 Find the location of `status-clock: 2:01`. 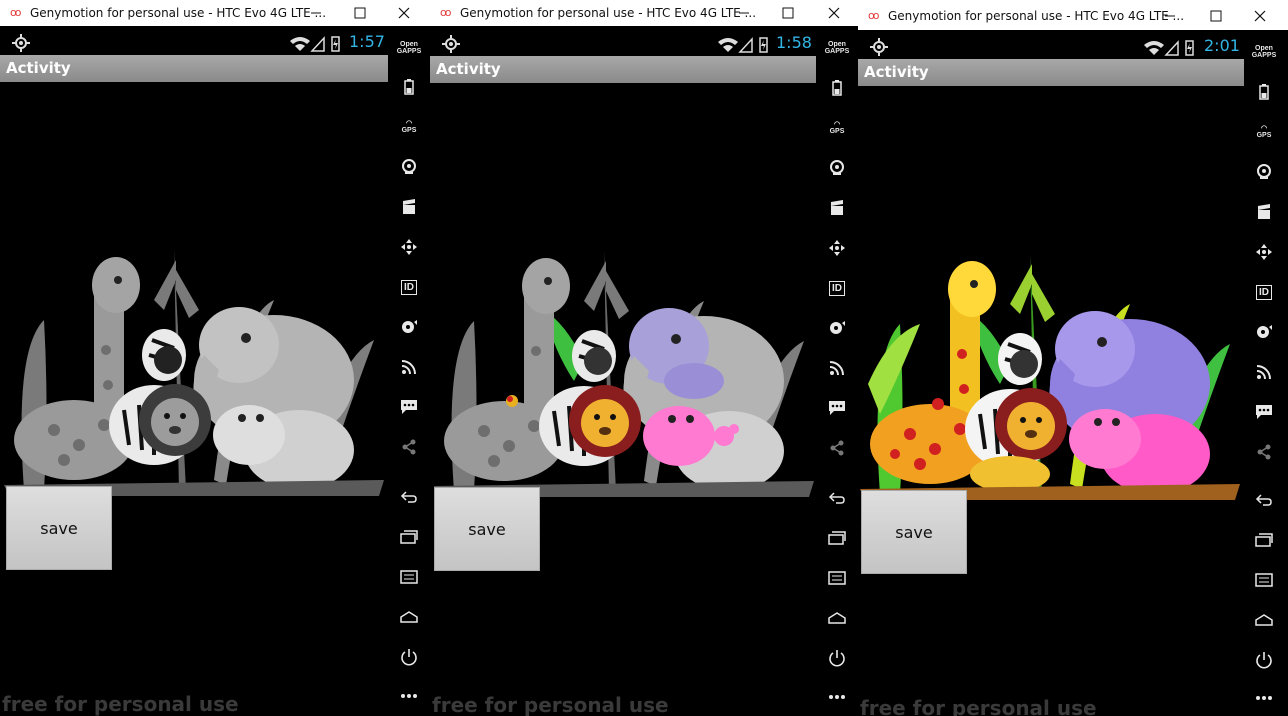

status-clock: 2:01 is located at coordinates (1222, 45).